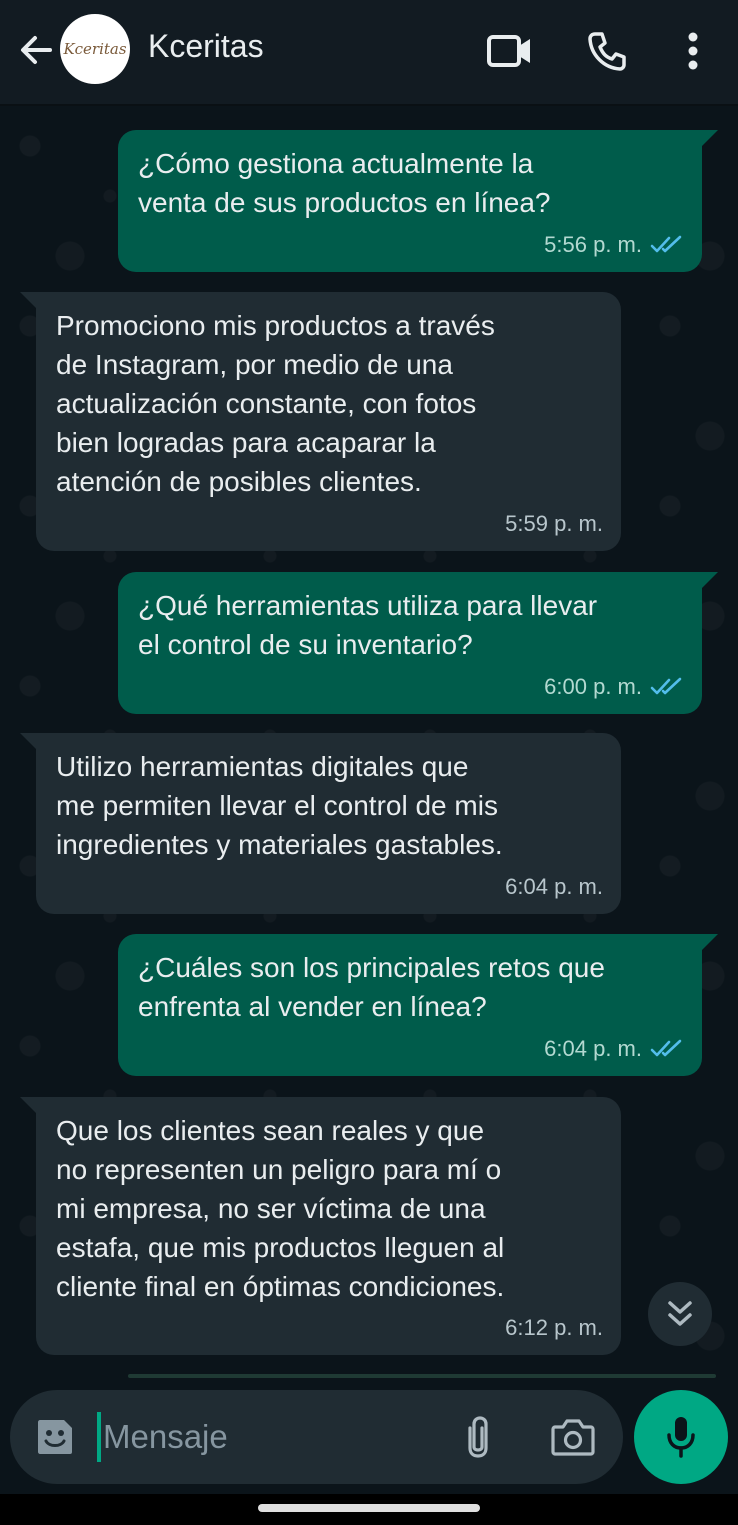 The height and width of the screenshot is (1525, 738). I want to click on scroll-to-bottom-button, so click(680, 1314).